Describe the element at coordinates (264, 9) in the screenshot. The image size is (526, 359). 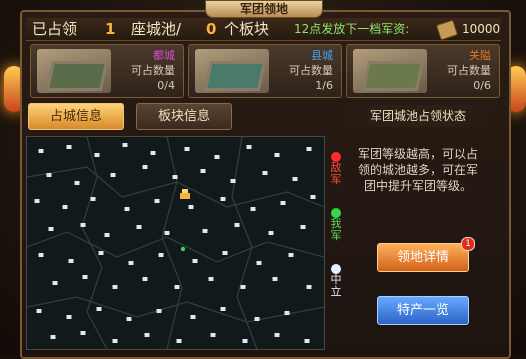
I see `window-title: 军团领地` at that location.